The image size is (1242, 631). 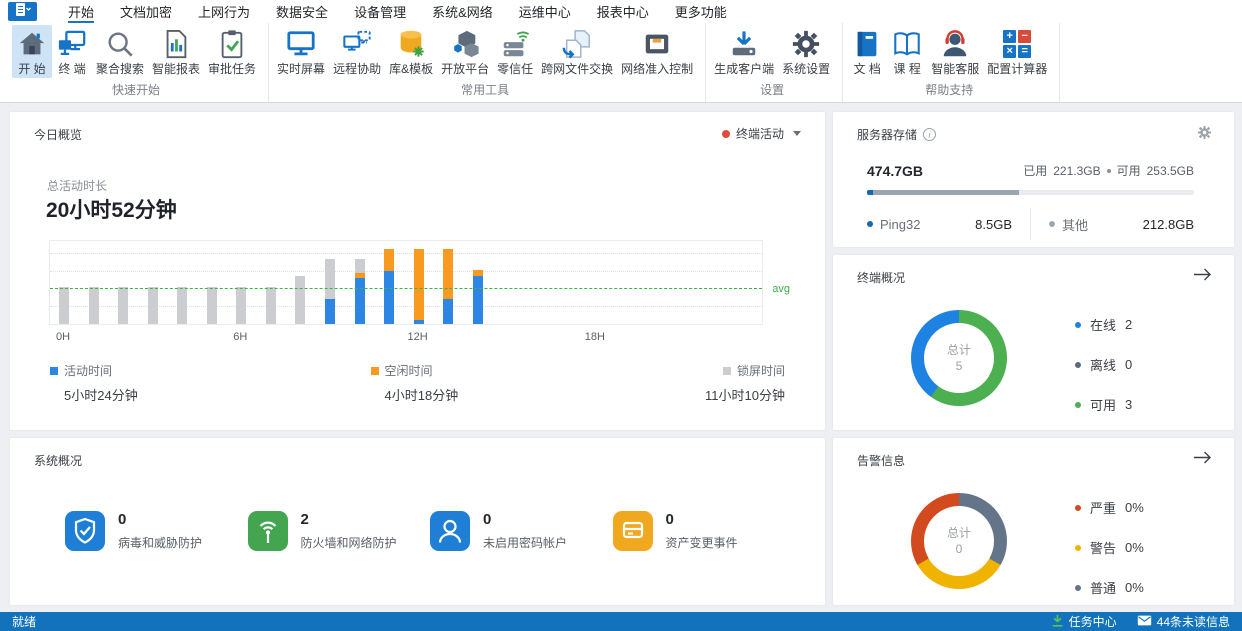 What do you see at coordinates (959, 541) in the screenshot?
I see `alarm-donut-chart: 总计 0` at bounding box center [959, 541].